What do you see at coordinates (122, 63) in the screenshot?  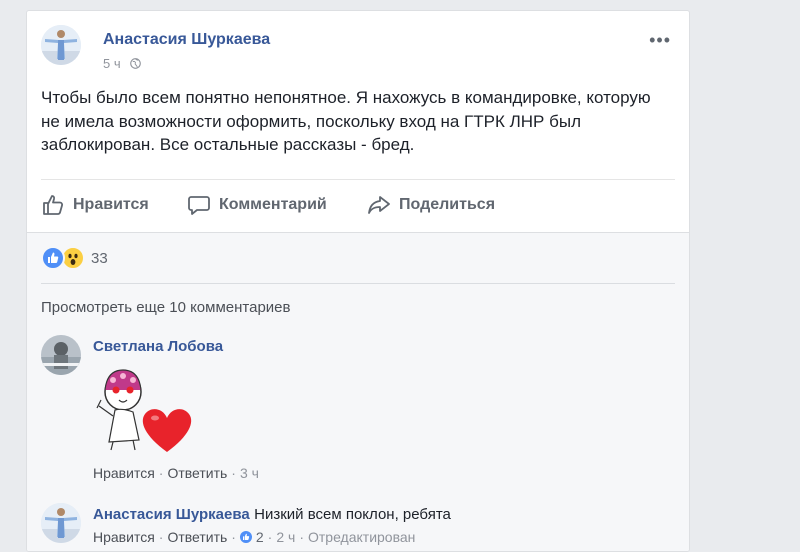 I see `post-timestamp: 5 ч` at bounding box center [122, 63].